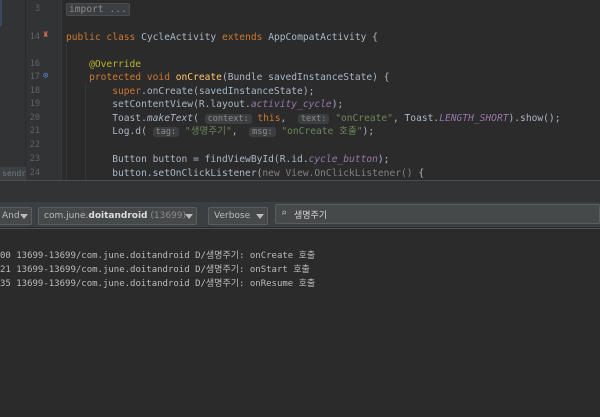  What do you see at coordinates (45, 76) in the screenshot?
I see `override-icon: ⊙` at bounding box center [45, 76].